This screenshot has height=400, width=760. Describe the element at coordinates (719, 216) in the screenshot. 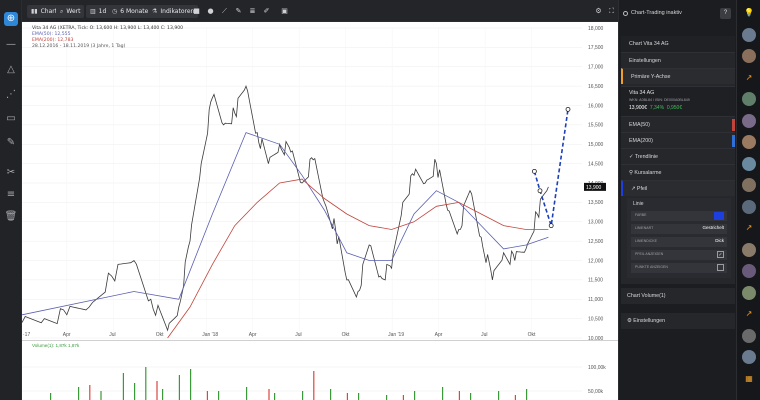

I see `color-swatch` at that location.